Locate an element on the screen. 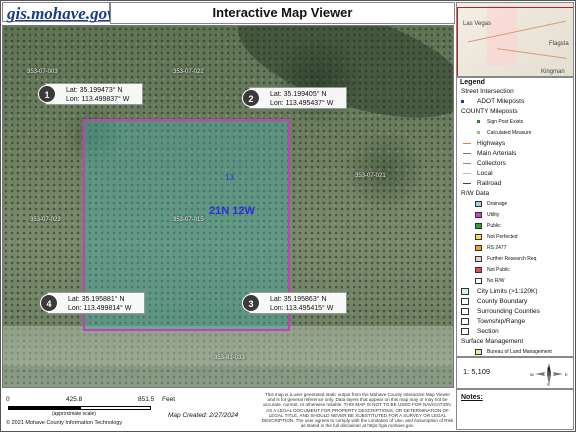  callout-lat: Lat: 35.199473° N is located at coordinates (94, 90).